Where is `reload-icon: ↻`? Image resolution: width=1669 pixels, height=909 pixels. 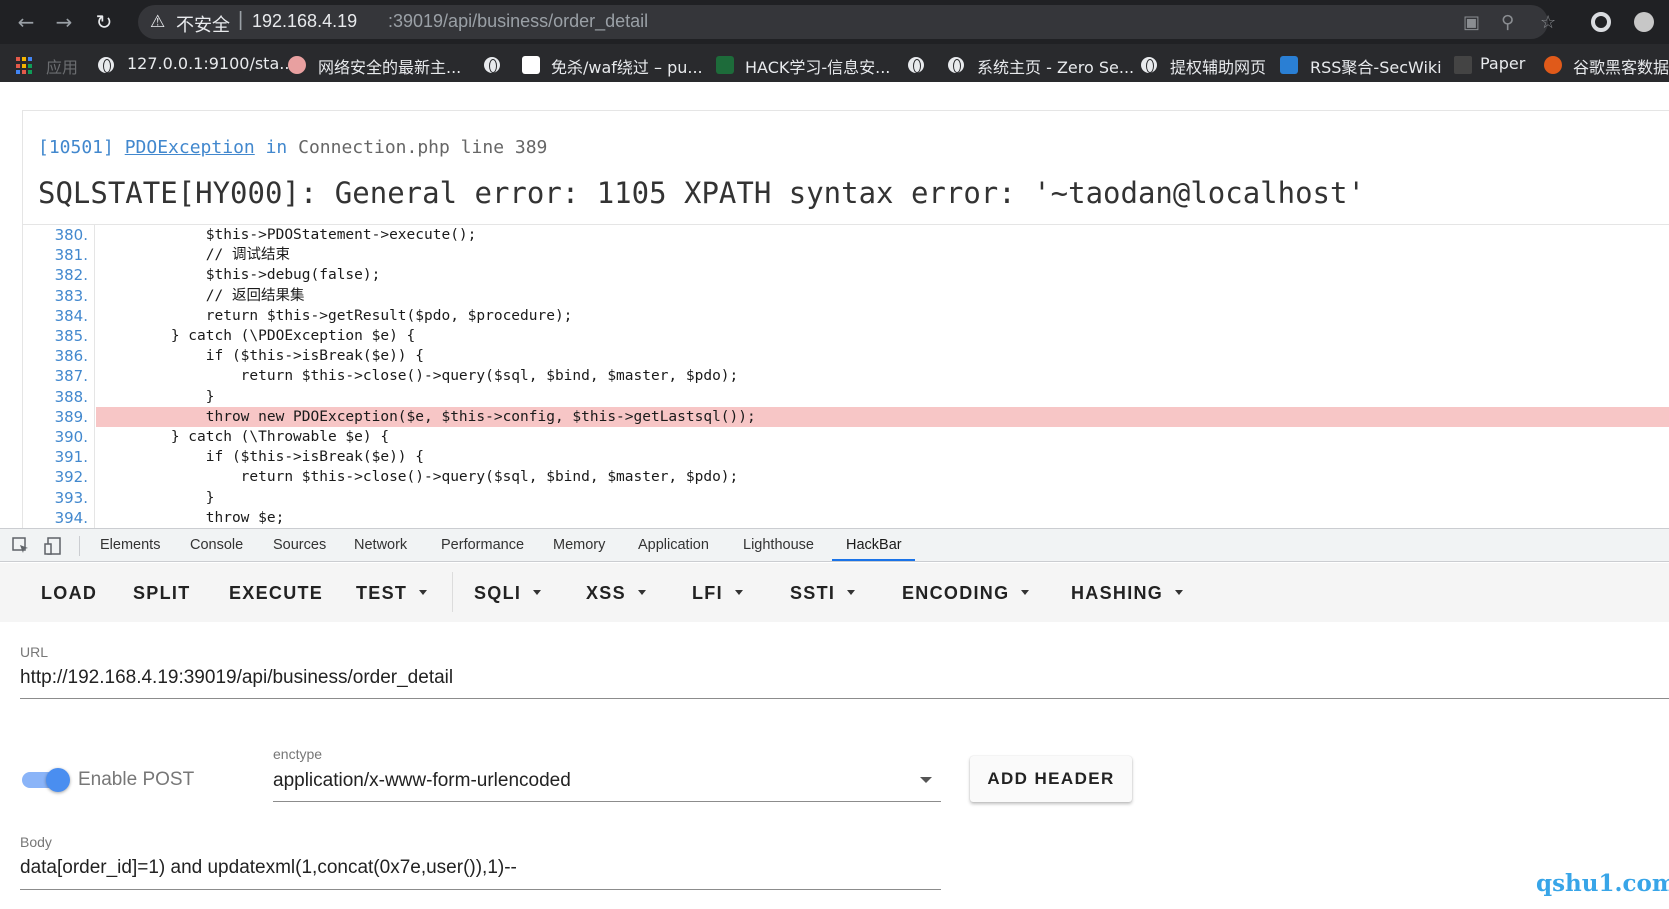 reload-icon: ↻ is located at coordinates (104, 22).